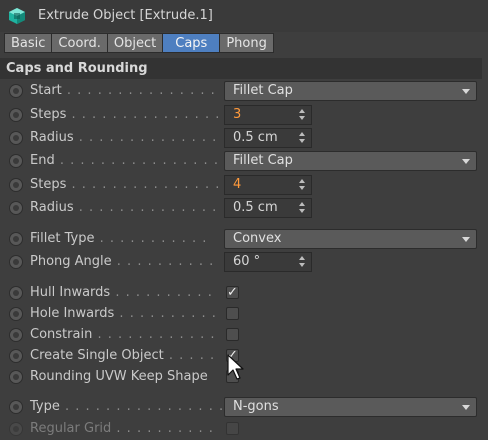 The height and width of the screenshot is (440, 488). Describe the element at coordinates (244, 16) in the screenshot. I see `title-bar: Extrude Object [Extrude.1]` at that location.